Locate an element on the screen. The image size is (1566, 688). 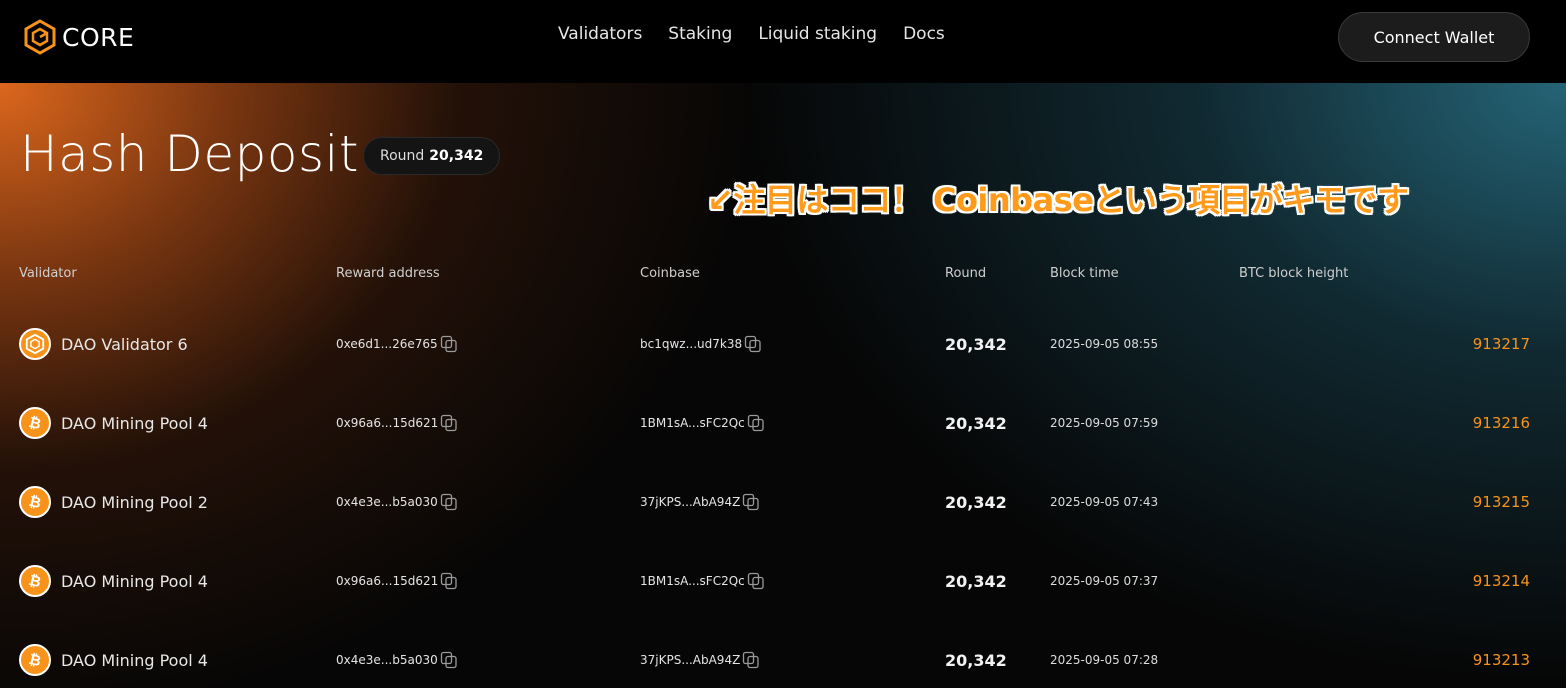
block-time: 2025-09-05 07:37 is located at coordinates (1104, 581).